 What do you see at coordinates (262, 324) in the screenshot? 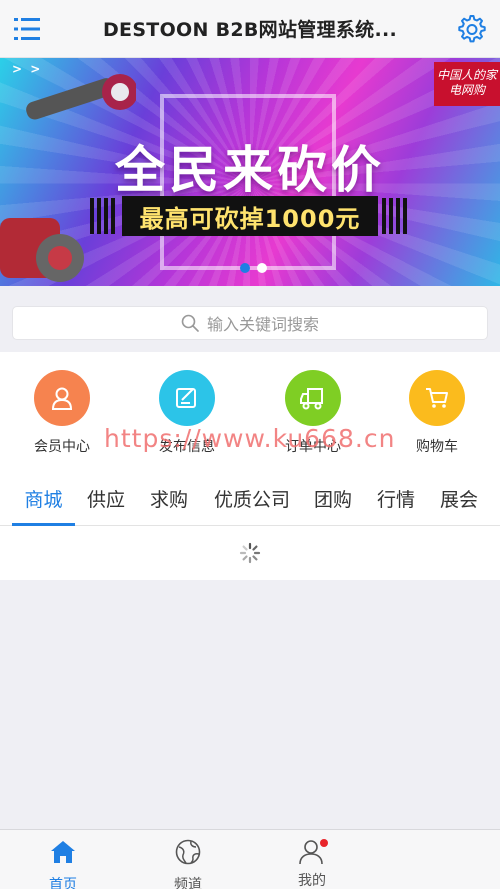
I see `search-placeholder: 输入关键词搜索` at bounding box center [262, 324].